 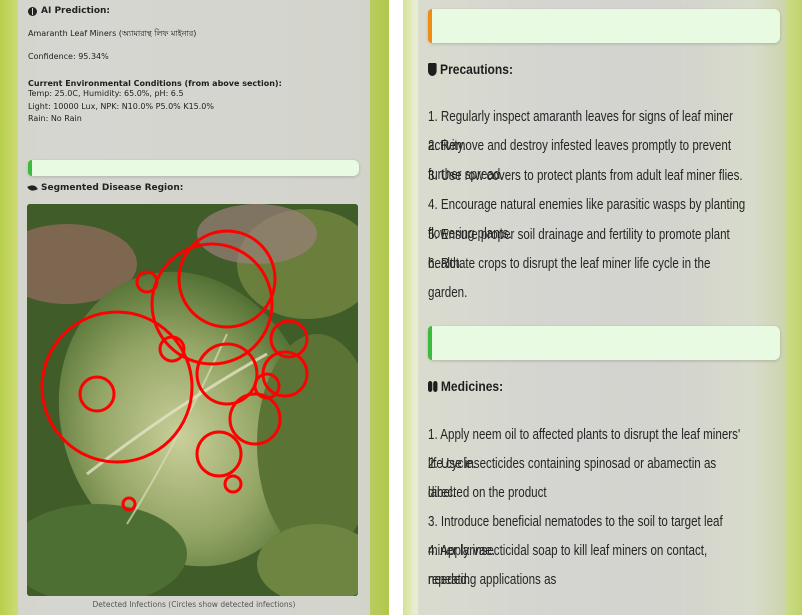 What do you see at coordinates (432, 69) in the screenshot?
I see `shield-icon` at bounding box center [432, 69].